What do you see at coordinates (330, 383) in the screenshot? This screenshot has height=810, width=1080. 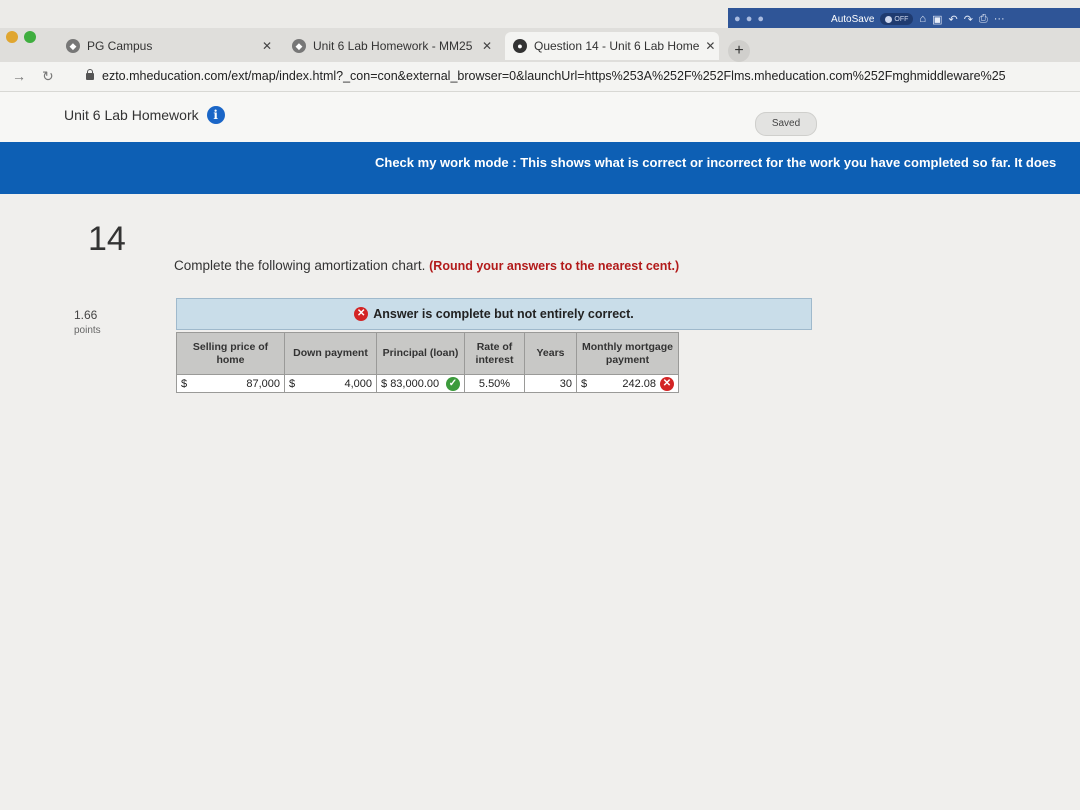 I see `down-payment-cell: $4,000` at bounding box center [330, 383].